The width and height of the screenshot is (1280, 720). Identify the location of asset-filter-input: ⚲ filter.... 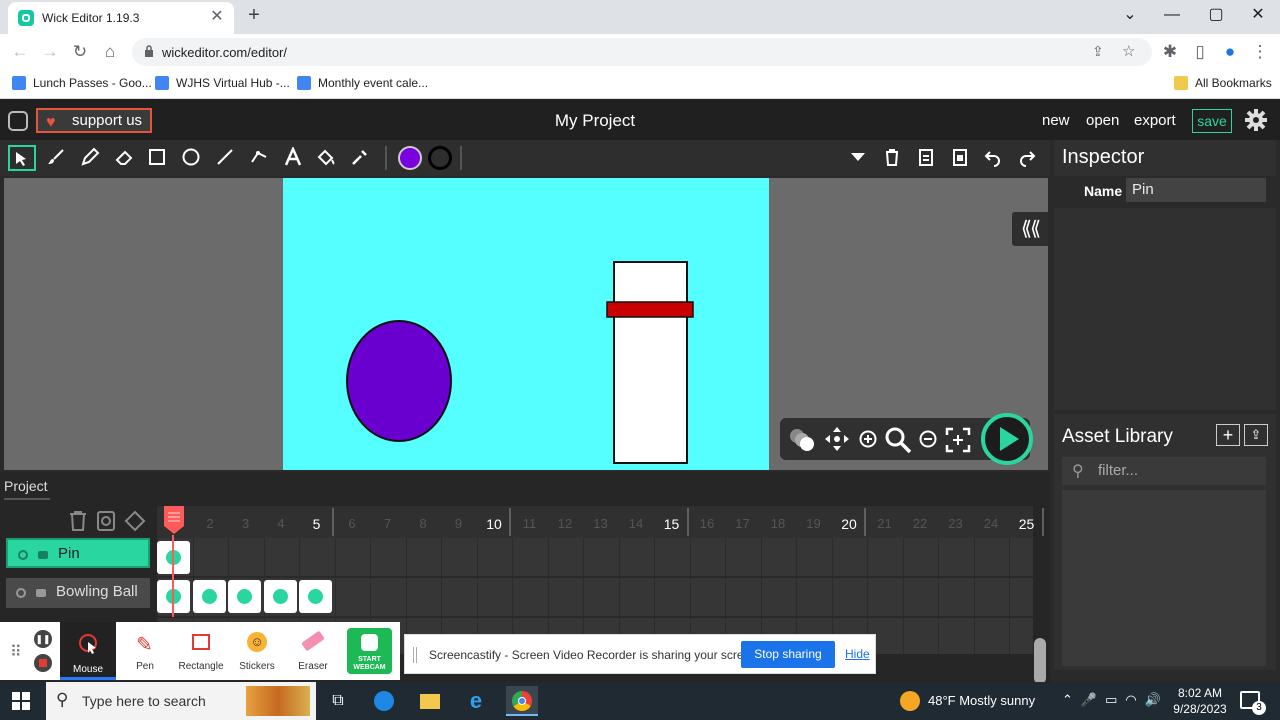
(1164, 471).